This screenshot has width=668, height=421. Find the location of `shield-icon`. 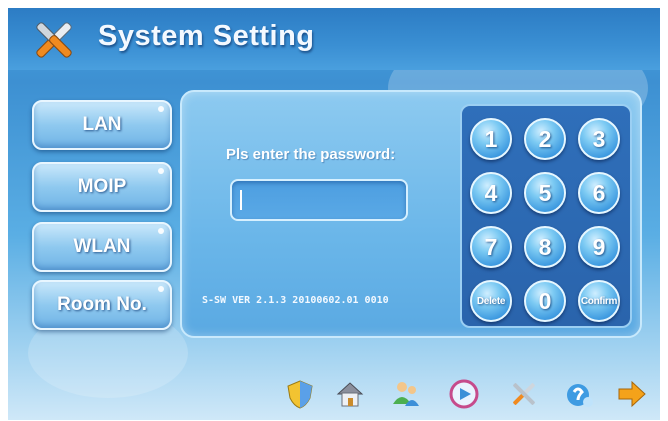

shield-icon is located at coordinates (300, 394).